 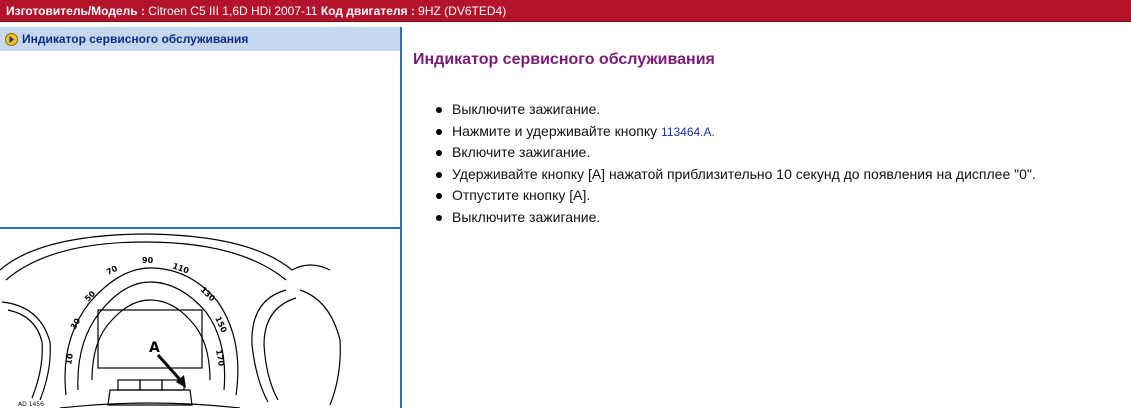 What do you see at coordinates (112, 270) in the screenshot?
I see `tick-label: 70` at bounding box center [112, 270].